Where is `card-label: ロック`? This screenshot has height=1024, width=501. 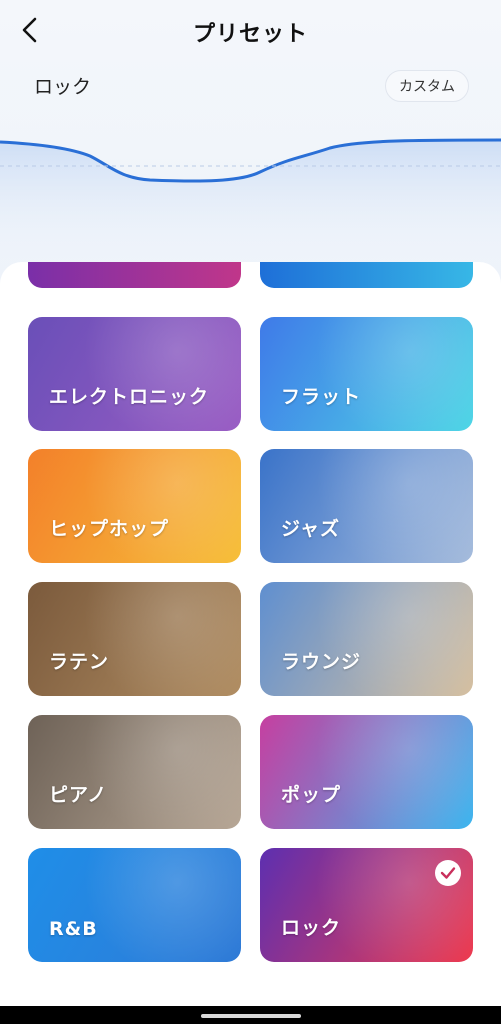 card-label: ロック is located at coordinates (311, 928).